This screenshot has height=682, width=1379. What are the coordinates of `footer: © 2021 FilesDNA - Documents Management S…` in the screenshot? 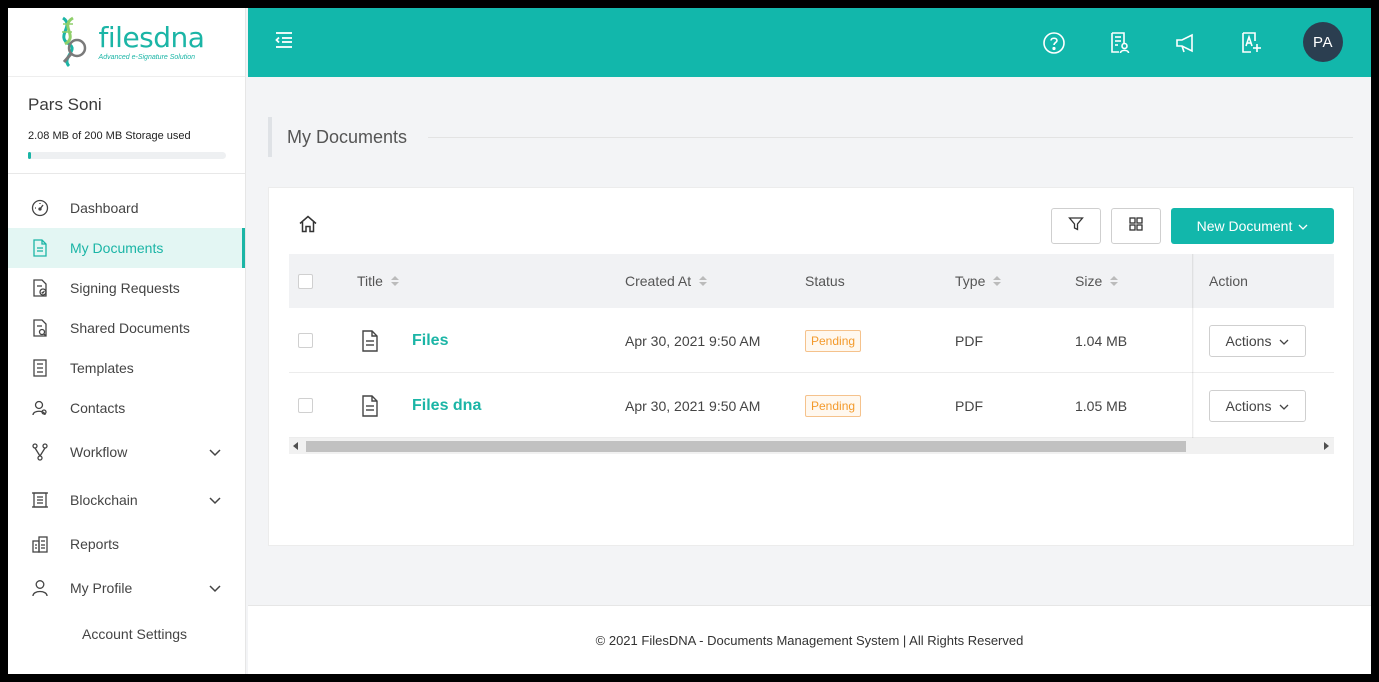 It's located at (809, 639).